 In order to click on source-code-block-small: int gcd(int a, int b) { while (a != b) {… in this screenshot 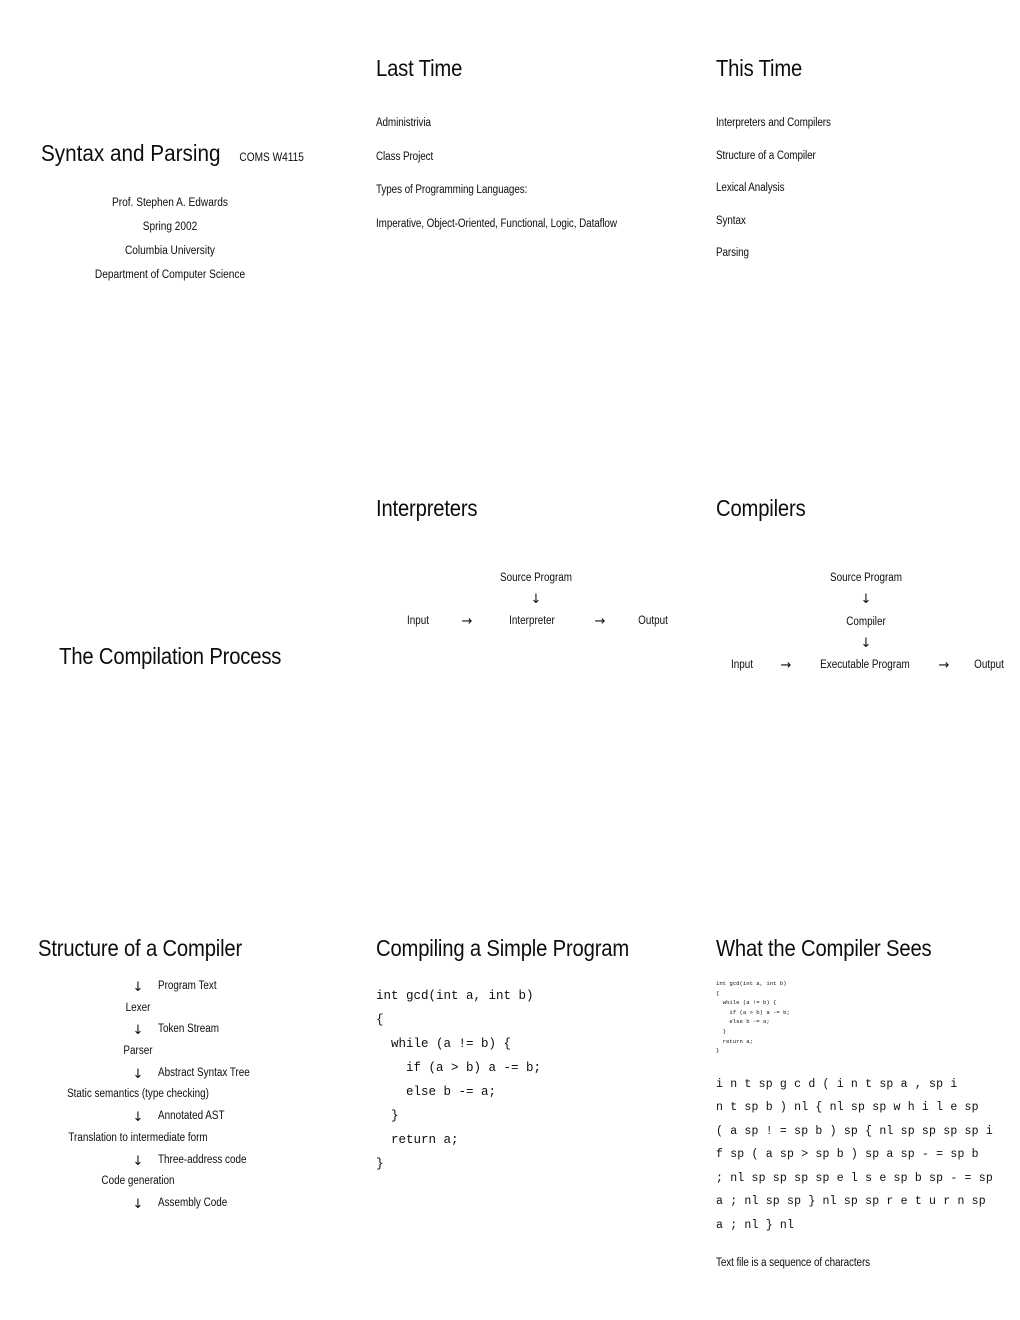, I will do `click(753, 1017)`.